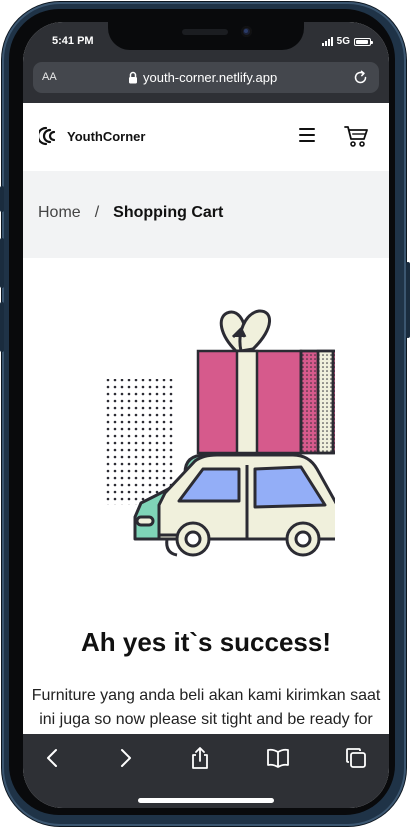 The image size is (410, 830). Describe the element at coordinates (133, 77) in the screenshot. I see `lock-icon` at that location.